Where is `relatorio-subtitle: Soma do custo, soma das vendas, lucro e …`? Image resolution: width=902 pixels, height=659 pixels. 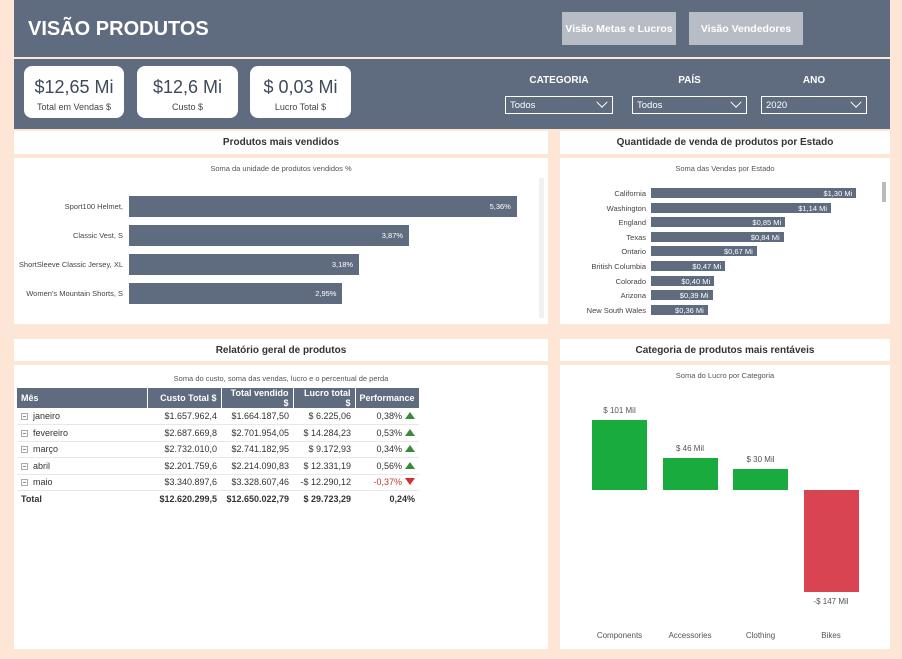 relatorio-subtitle: Soma do custo, soma das vendas, lucro e … is located at coordinates (281, 378).